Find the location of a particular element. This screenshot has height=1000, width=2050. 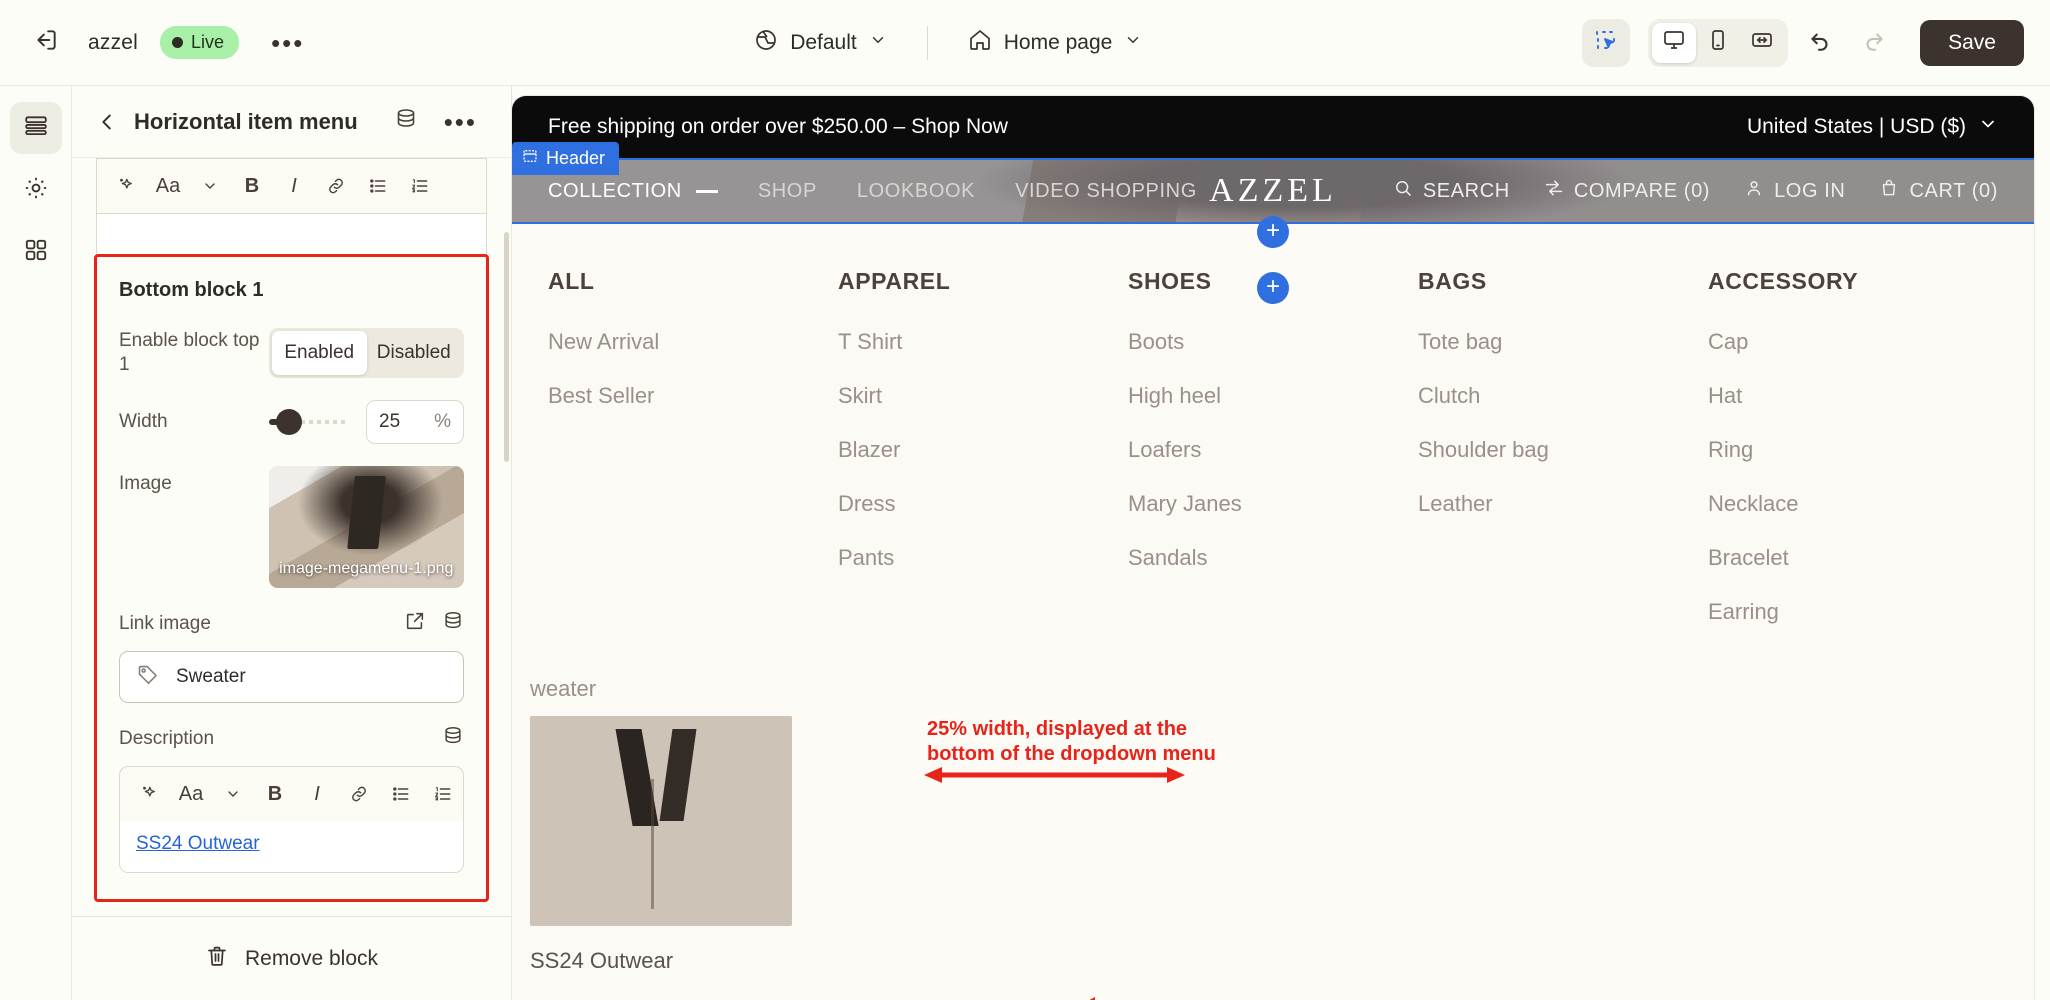

description-label: Description is located at coordinates (167, 738).